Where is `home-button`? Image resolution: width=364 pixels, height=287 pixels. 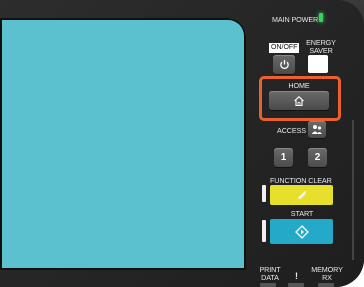 home-button is located at coordinates (299, 100).